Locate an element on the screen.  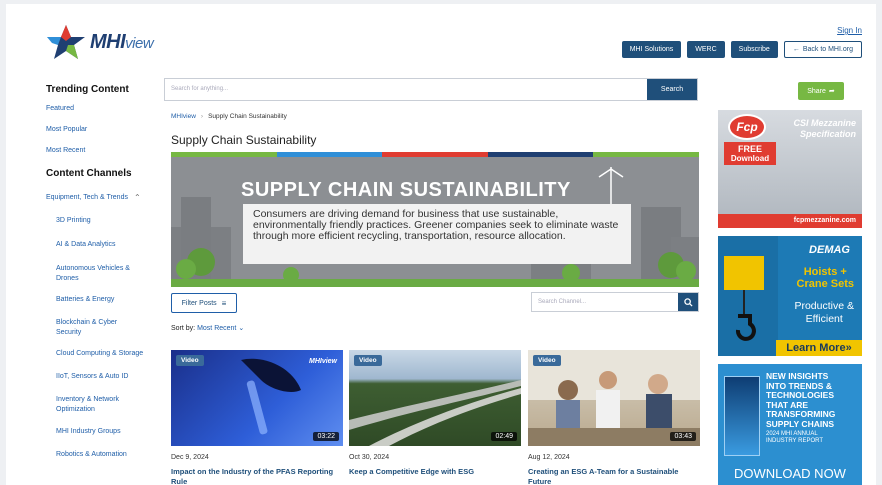
share-arrow-icon: ➦ is located at coordinates (831, 91).